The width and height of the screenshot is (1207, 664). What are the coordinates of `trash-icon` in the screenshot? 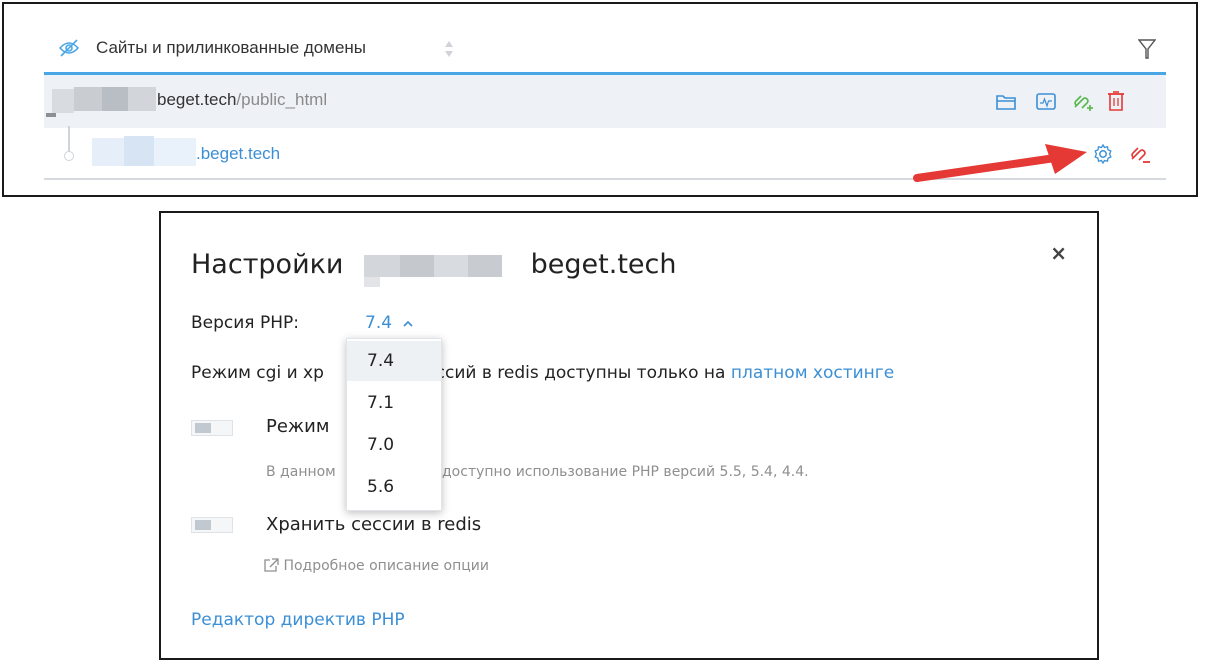 It's located at (1116, 101).